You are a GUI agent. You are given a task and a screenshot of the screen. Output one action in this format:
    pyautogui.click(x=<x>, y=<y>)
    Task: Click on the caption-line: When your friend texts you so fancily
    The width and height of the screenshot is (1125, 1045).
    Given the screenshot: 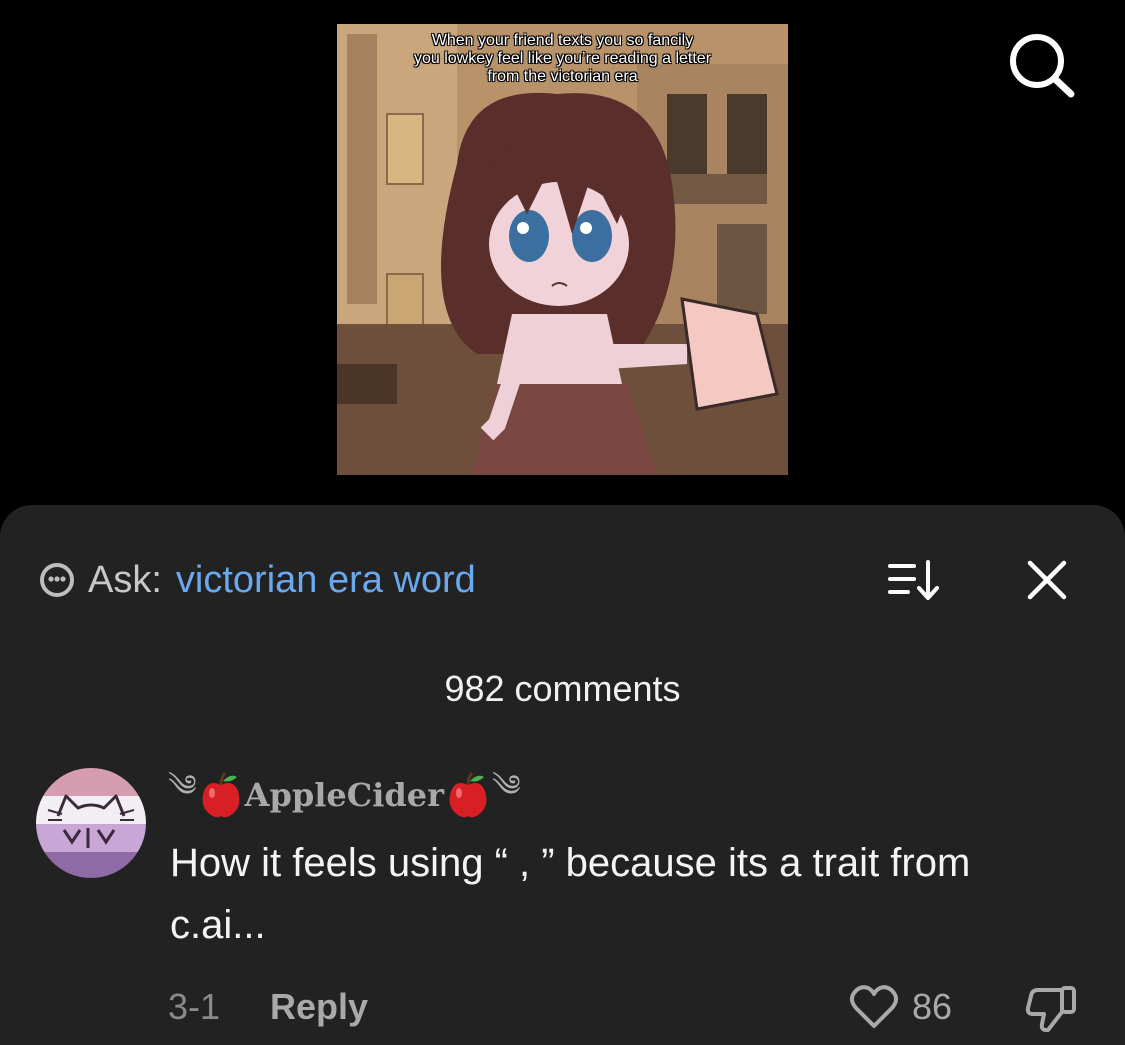 What is the action you would take?
    pyautogui.click(x=562, y=40)
    